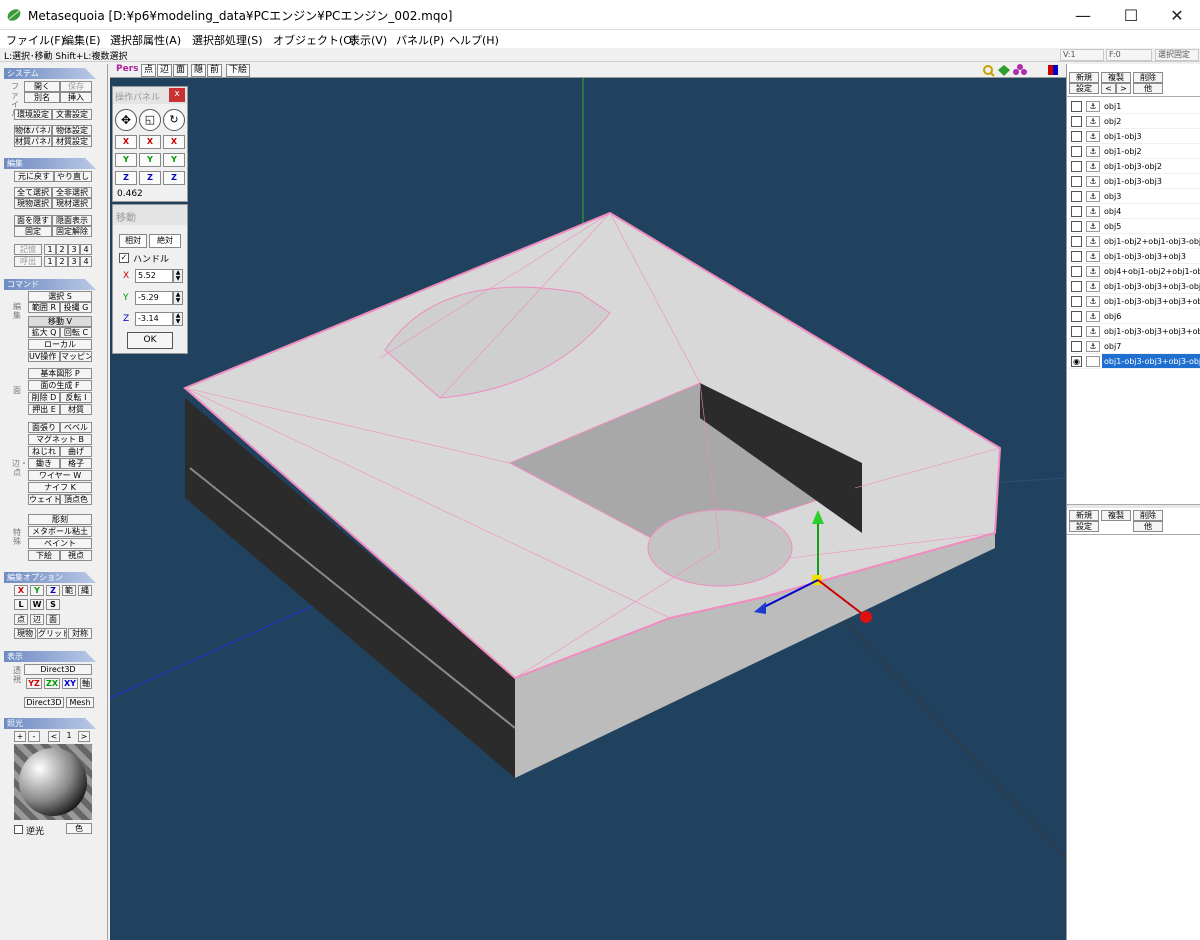 The height and width of the screenshot is (940, 1200). What do you see at coordinates (21, 619) in the screenshot?
I see `point-option-toggle: 点` at bounding box center [21, 619].